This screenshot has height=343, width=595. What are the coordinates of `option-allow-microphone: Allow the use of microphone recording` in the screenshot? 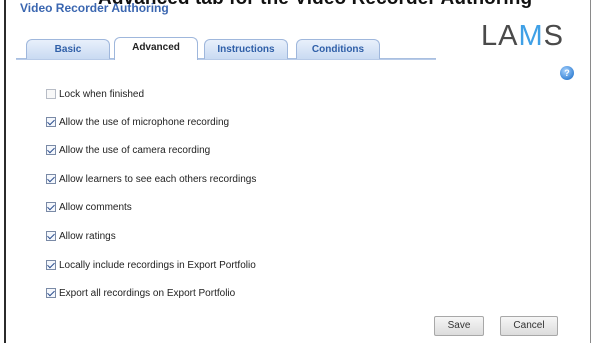 It's located at (137, 122).